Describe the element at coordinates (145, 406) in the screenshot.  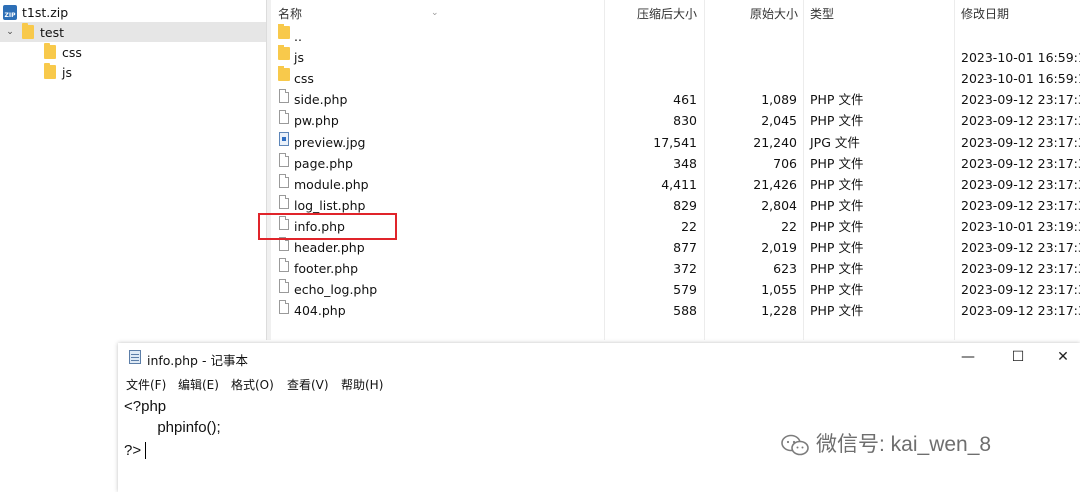
I see `code-line: <?php` at that location.